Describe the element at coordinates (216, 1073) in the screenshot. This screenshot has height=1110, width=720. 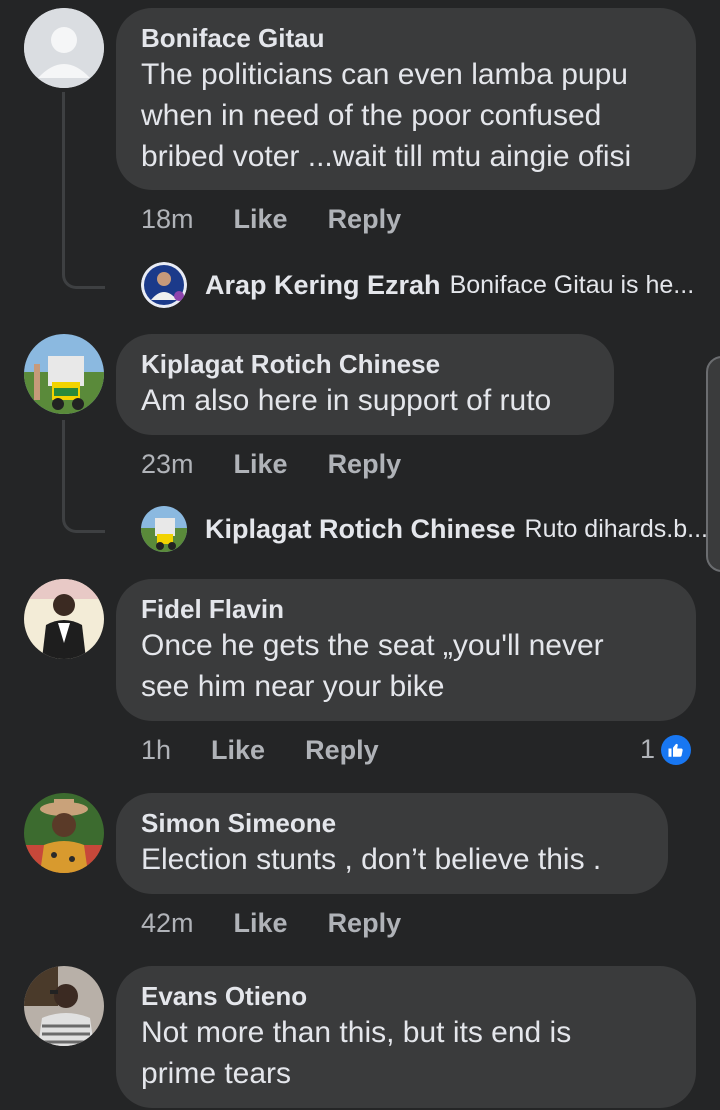
I see `comment-text-line: prime tears` at that location.